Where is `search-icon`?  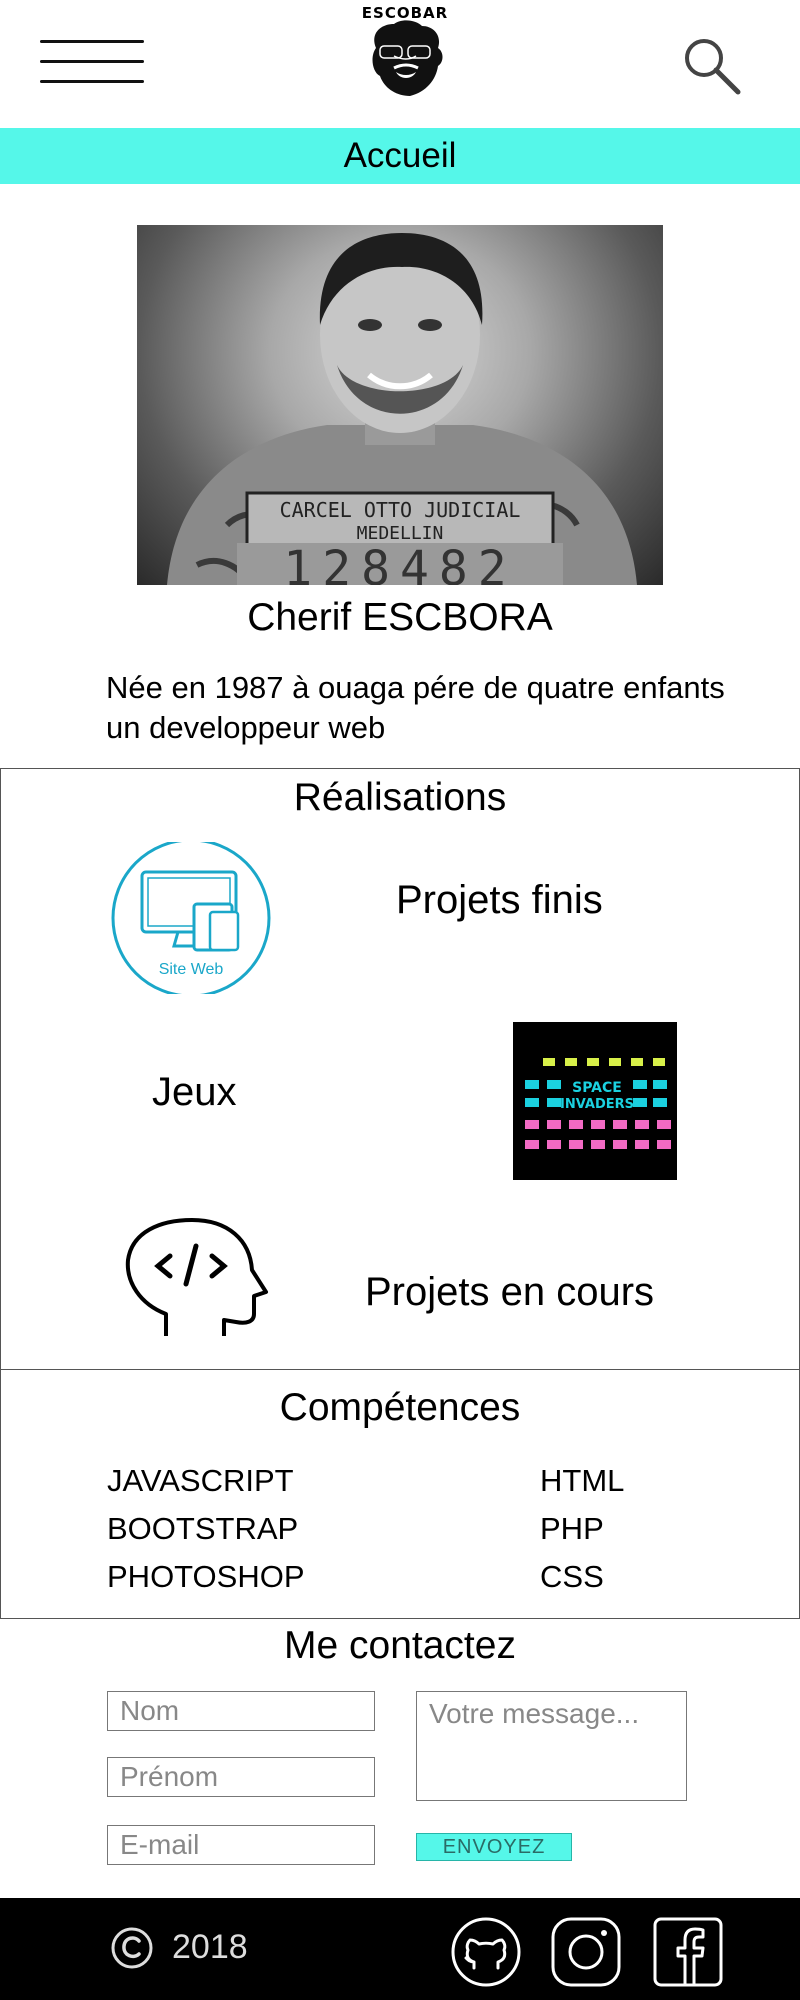
search-icon is located at coordinates (713, 67).